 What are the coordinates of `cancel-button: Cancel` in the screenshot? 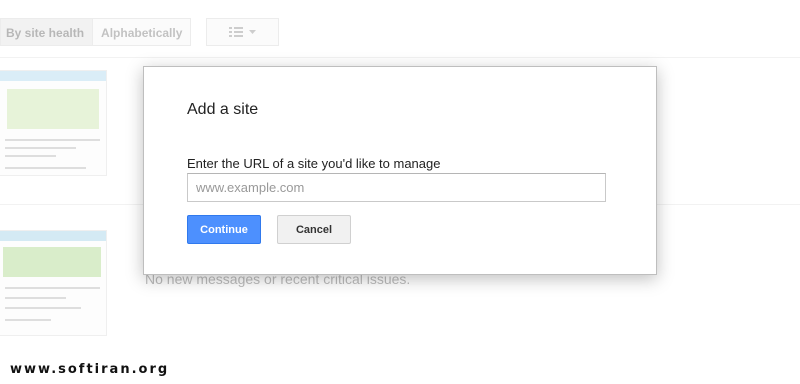 It's located at (314, 229).